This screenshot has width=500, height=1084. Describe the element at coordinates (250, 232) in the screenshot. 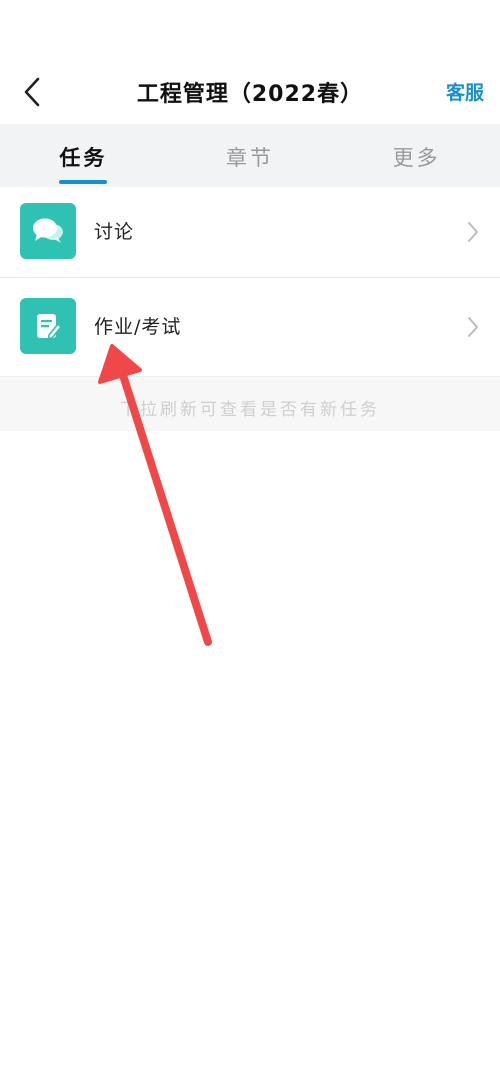

I see `list-item-discussion: 讨论` at that location.